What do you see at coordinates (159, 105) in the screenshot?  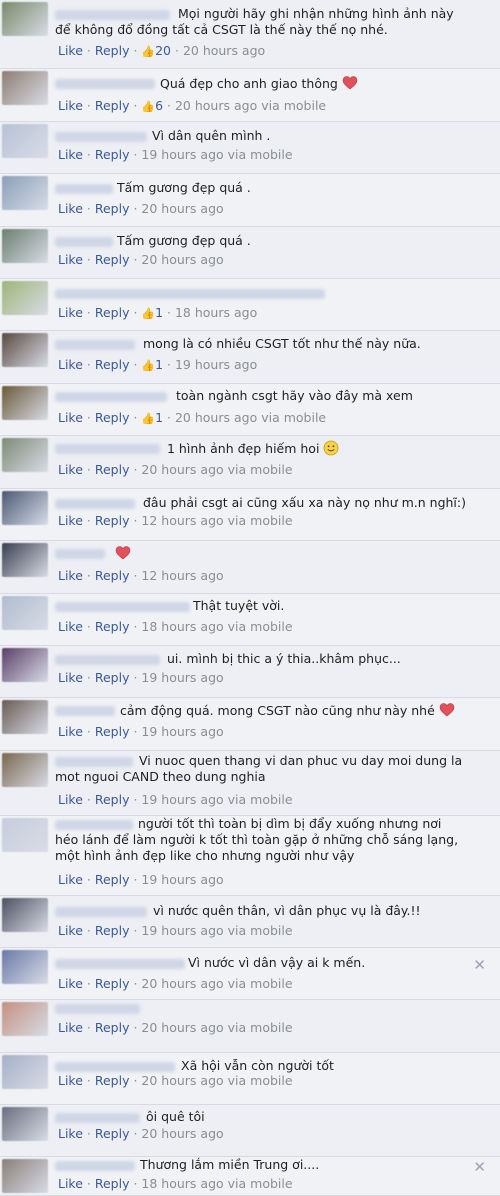 I see `like-count: 6` at bounding box center [159, 105].